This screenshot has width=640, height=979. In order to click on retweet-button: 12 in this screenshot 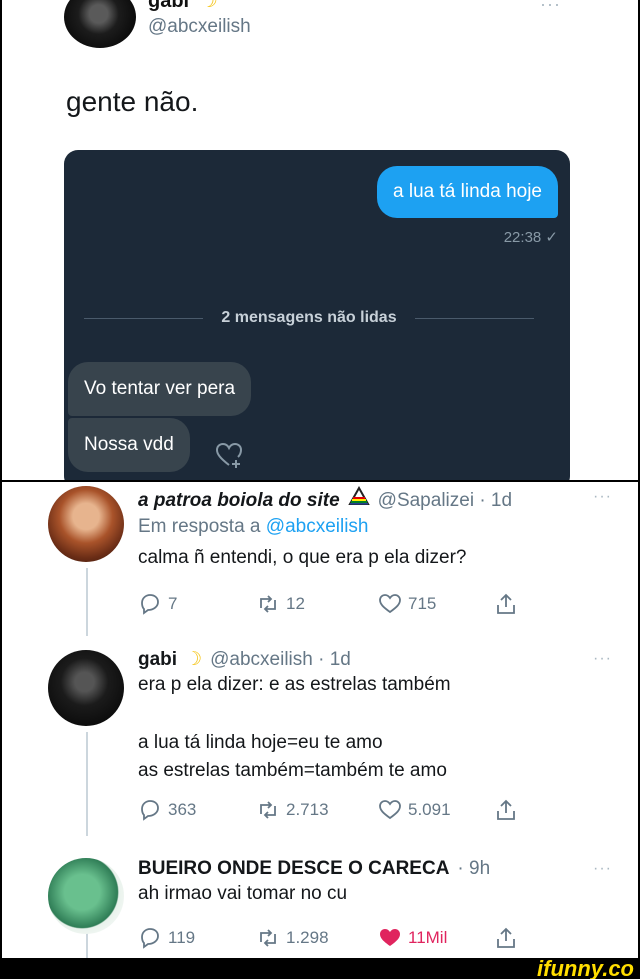, I will do `click(280, 604)`.